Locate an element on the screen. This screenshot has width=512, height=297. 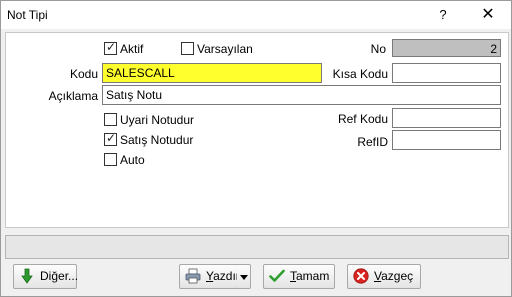
yazdir-label: Yazdır is located at coordinates (223, 276).